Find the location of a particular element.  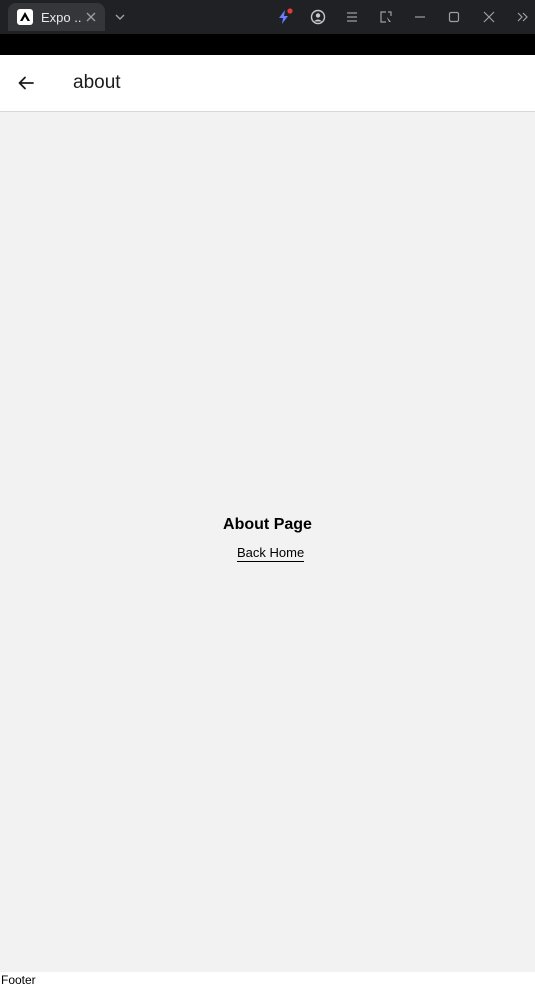

app-header: about is located at coordinates (267, 83).